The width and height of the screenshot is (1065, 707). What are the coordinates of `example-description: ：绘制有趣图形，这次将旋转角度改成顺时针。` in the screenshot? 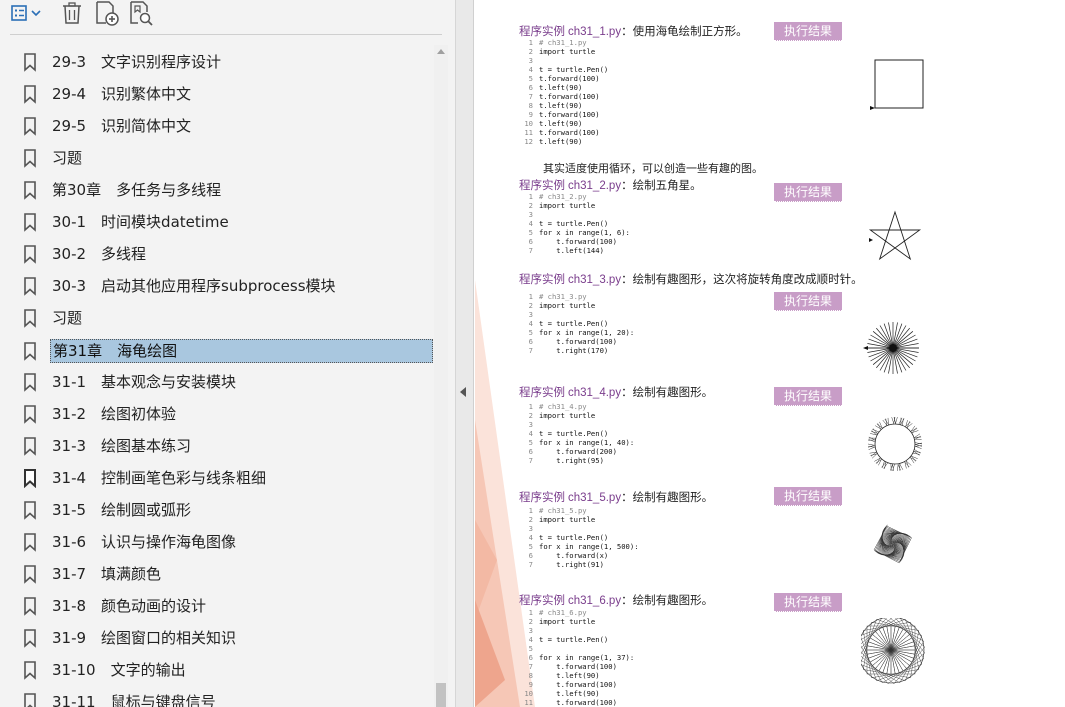 It's located at (742, 279).